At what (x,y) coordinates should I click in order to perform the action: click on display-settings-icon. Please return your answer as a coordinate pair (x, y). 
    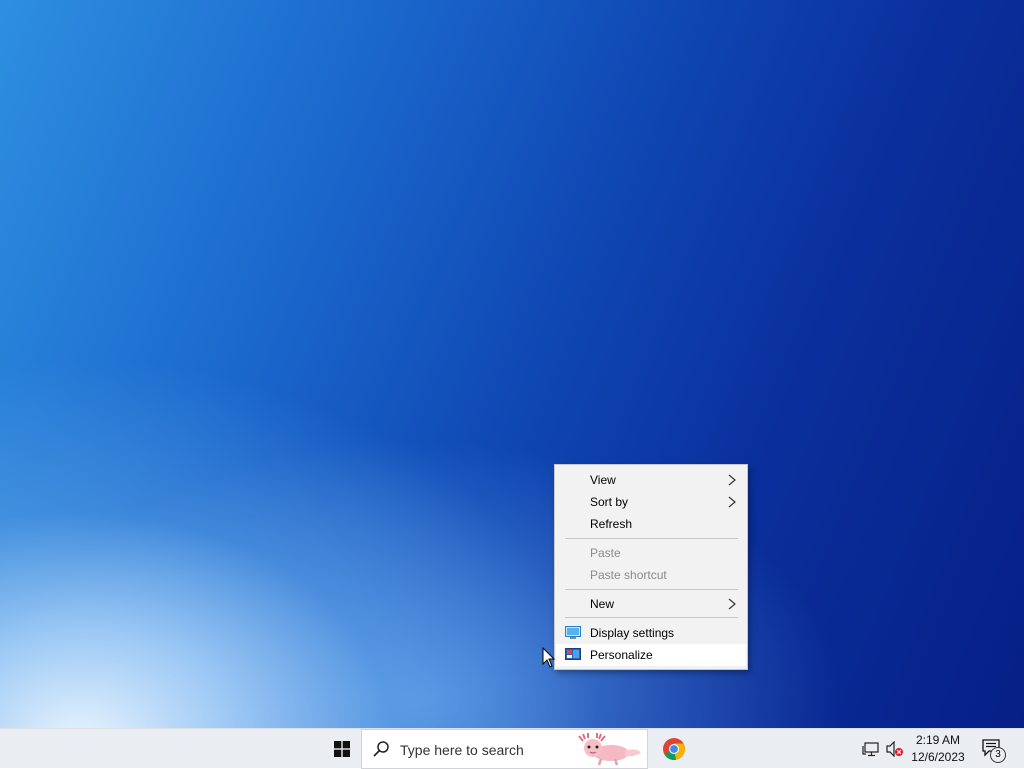
    Looking at the image, I should click on (573, 632).